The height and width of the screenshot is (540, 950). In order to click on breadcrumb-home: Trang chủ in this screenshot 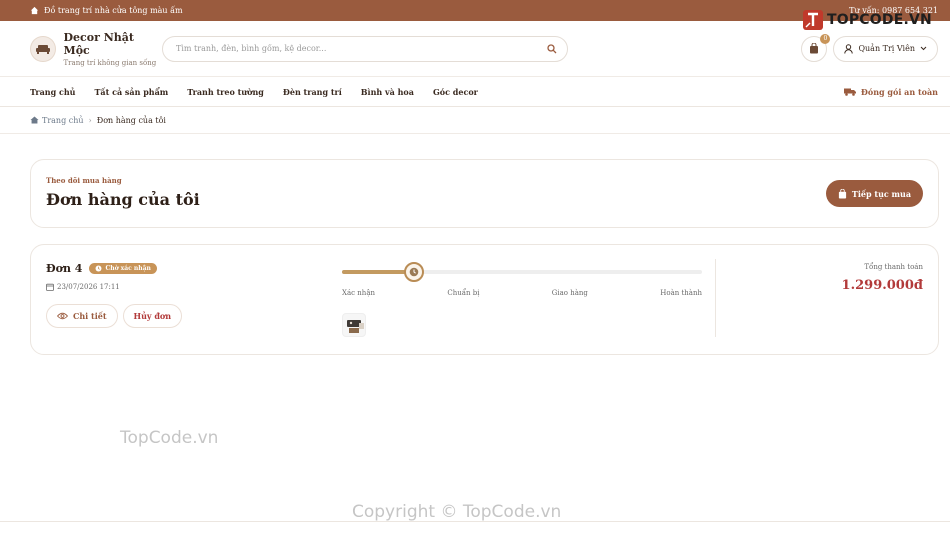, I will do `click(57, 120)`.